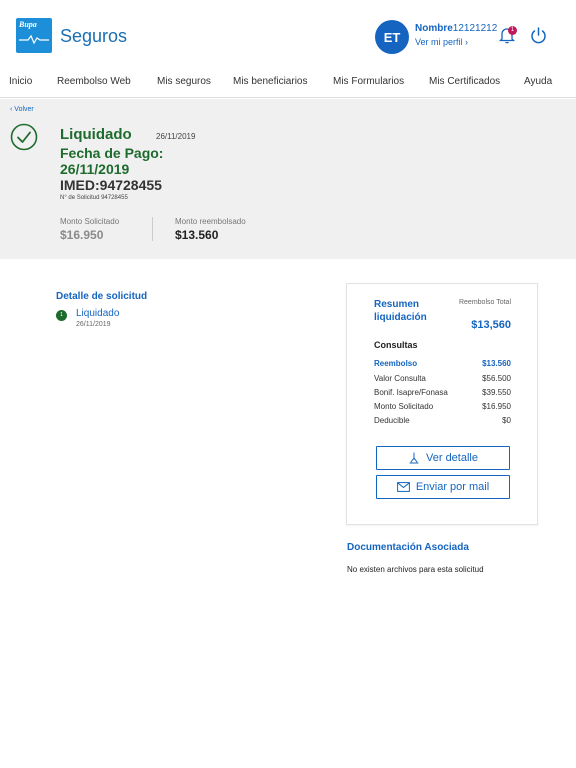 Image resolution: width=576 pixels, height=768 pixels. Describe the element at coordinates (111, 185) in the screenshot. I see `imed-number: IMED:94728455` at that location.